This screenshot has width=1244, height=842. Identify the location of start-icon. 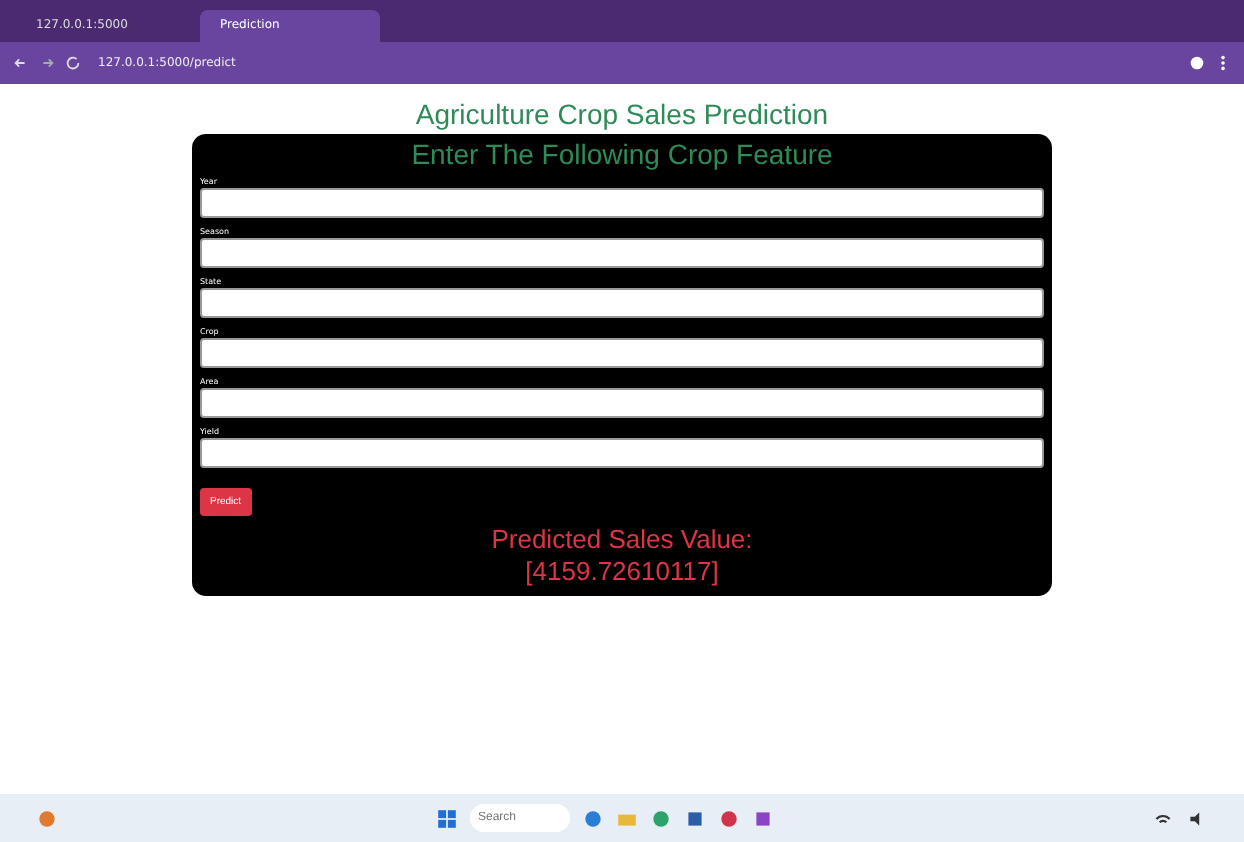
(447, 818).